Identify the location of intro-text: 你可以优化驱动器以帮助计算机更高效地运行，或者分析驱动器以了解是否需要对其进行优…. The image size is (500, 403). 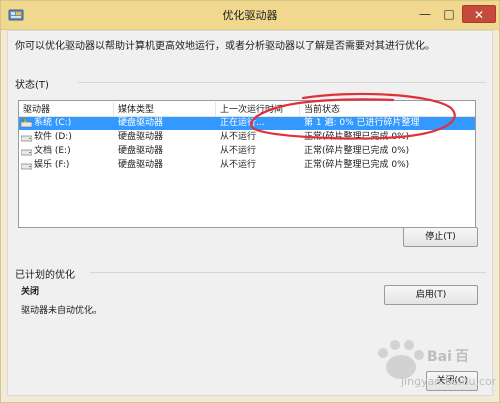
(225, 46).